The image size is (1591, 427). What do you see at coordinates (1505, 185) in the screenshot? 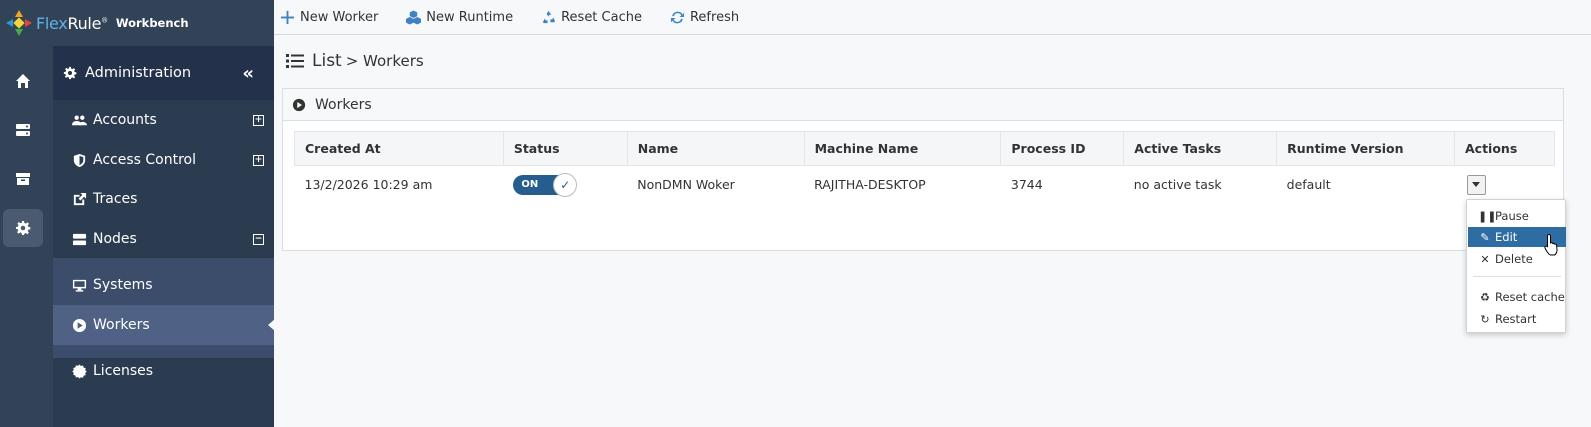
I see `cell-actions` at bounding box center [1505, 185].